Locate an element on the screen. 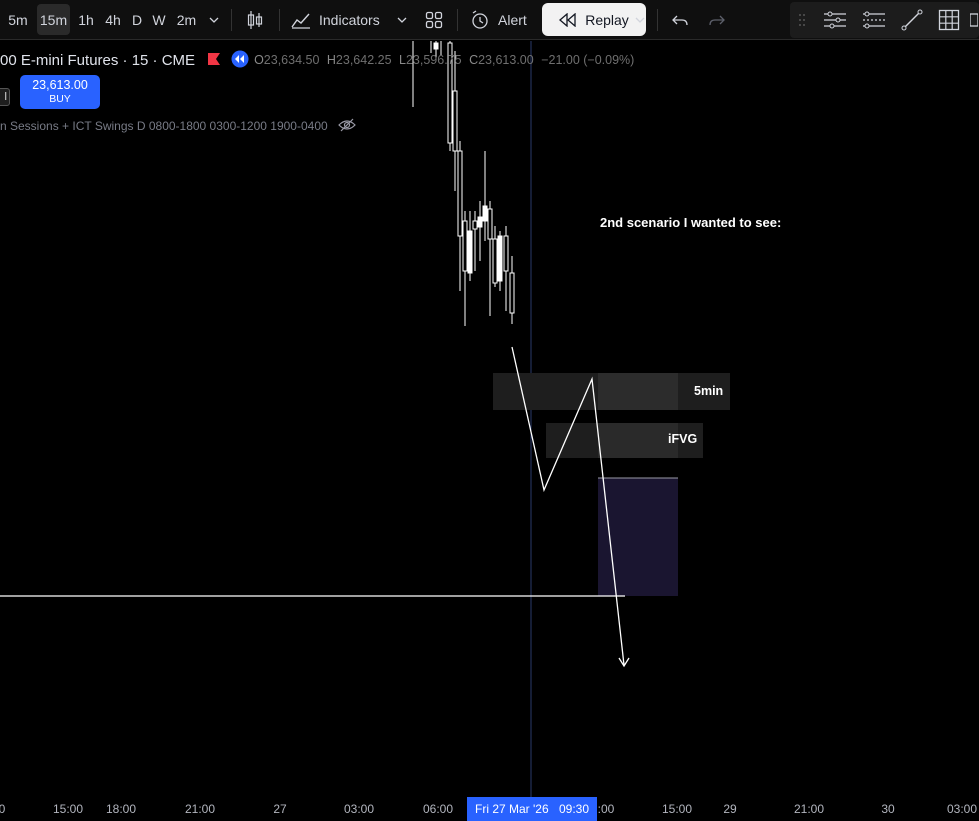  replay-label: Replay is located at coordinates (607, 19).